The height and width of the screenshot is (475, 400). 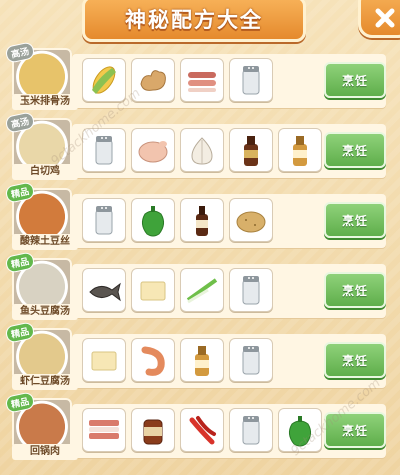 I want to click on dish: 精品 回锅肉, so click(x=41, y=427).